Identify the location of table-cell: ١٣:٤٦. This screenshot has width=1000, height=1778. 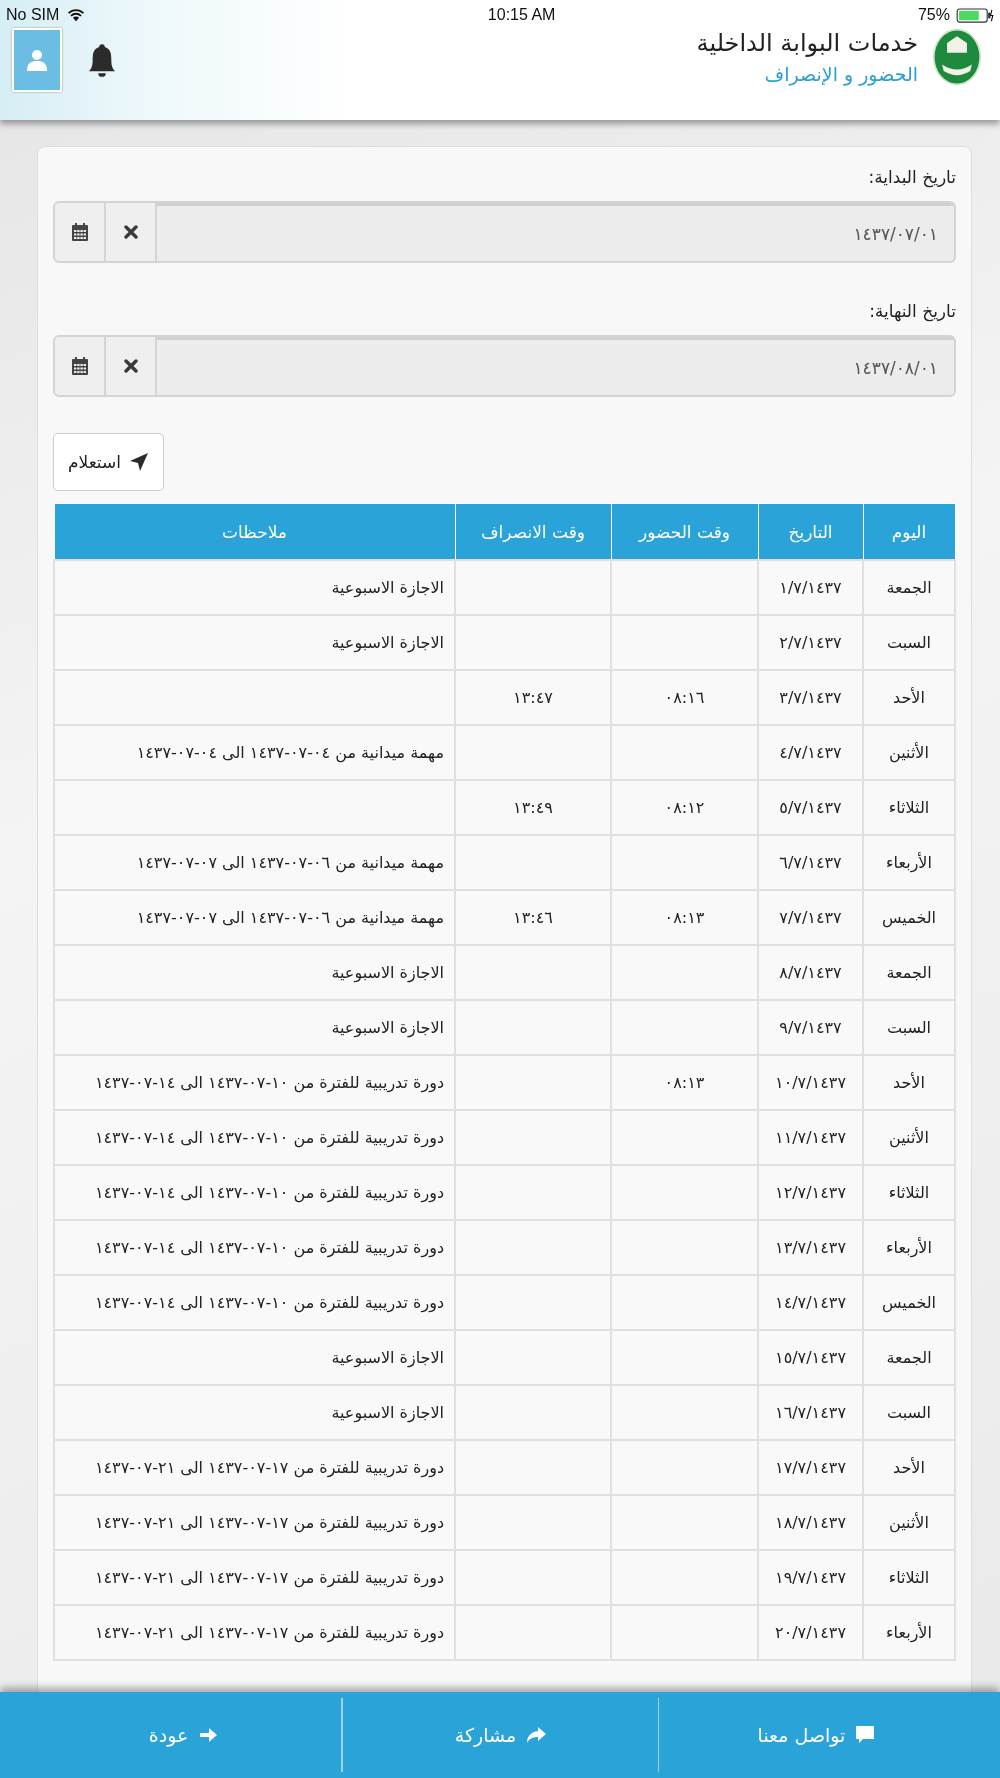
(533, 917).